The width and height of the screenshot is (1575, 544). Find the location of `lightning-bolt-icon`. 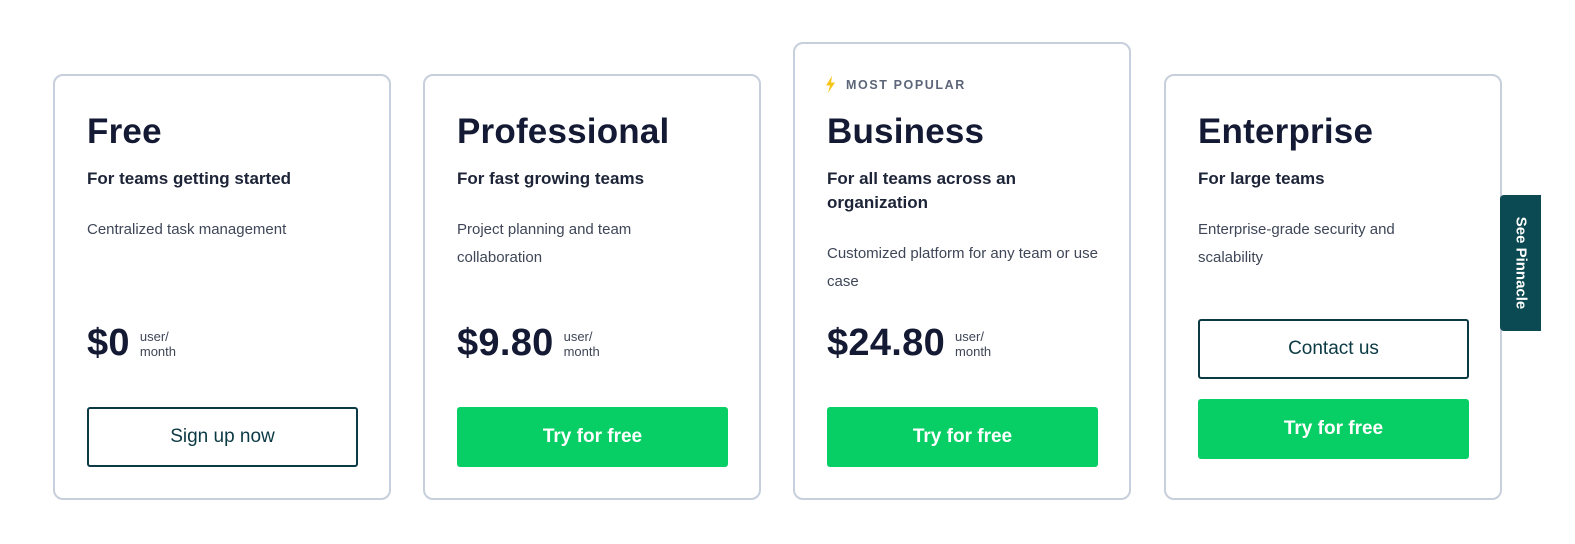

lightning-bolt-icon is located at coordinates (830, 84).